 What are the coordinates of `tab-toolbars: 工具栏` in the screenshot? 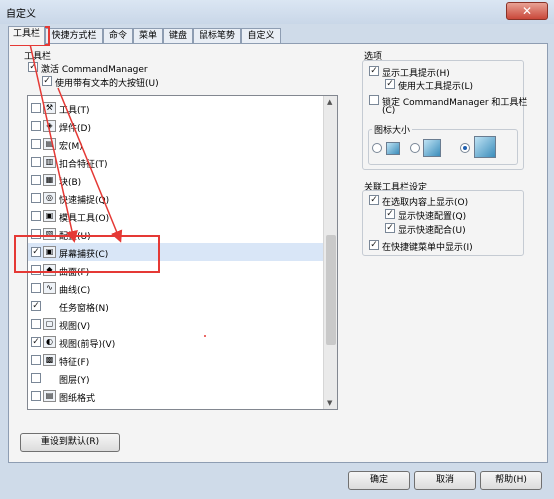 It's located at (26, 35).